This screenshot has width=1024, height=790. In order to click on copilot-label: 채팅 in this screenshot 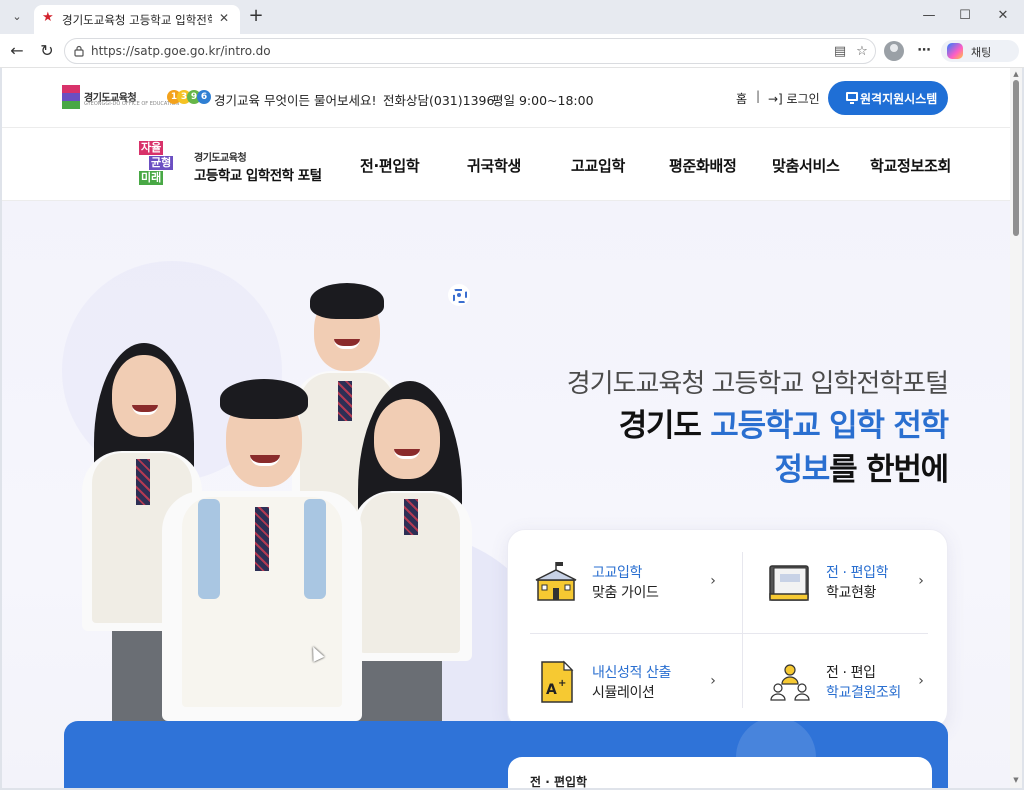, I will do `click(981, 52)`.